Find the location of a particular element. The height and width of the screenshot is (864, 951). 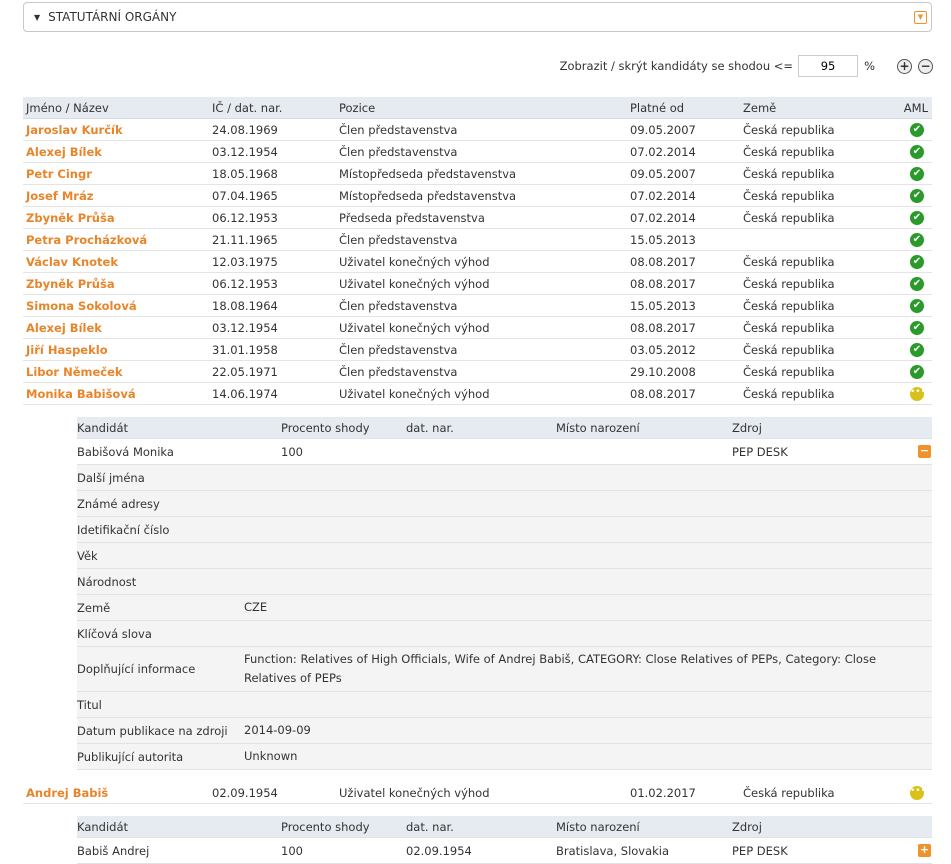

person-link: Monika Babišová is located at coordinates (81, 394).